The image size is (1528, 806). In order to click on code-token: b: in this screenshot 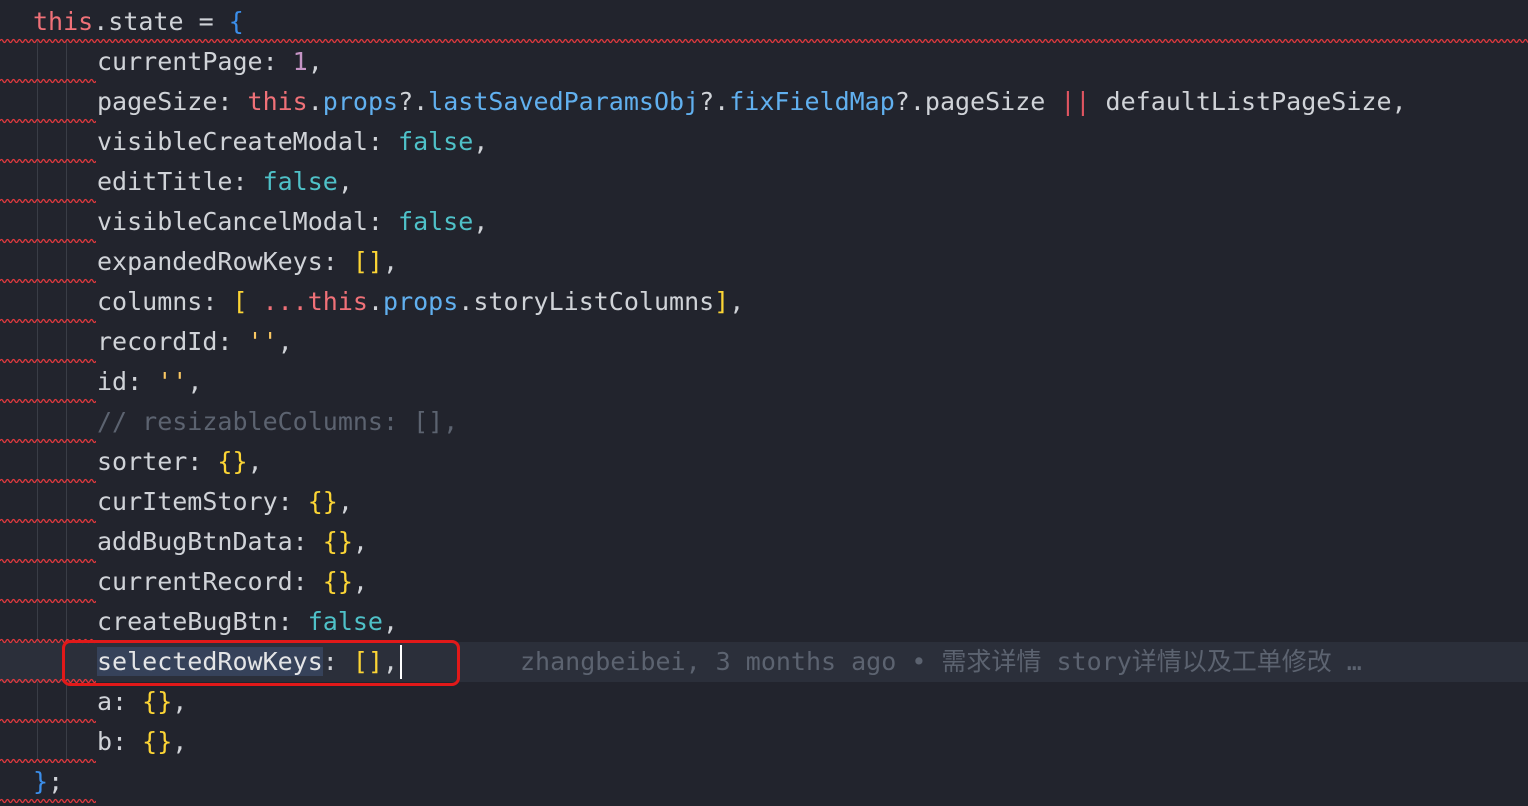, I will do `click(120, 741)`.